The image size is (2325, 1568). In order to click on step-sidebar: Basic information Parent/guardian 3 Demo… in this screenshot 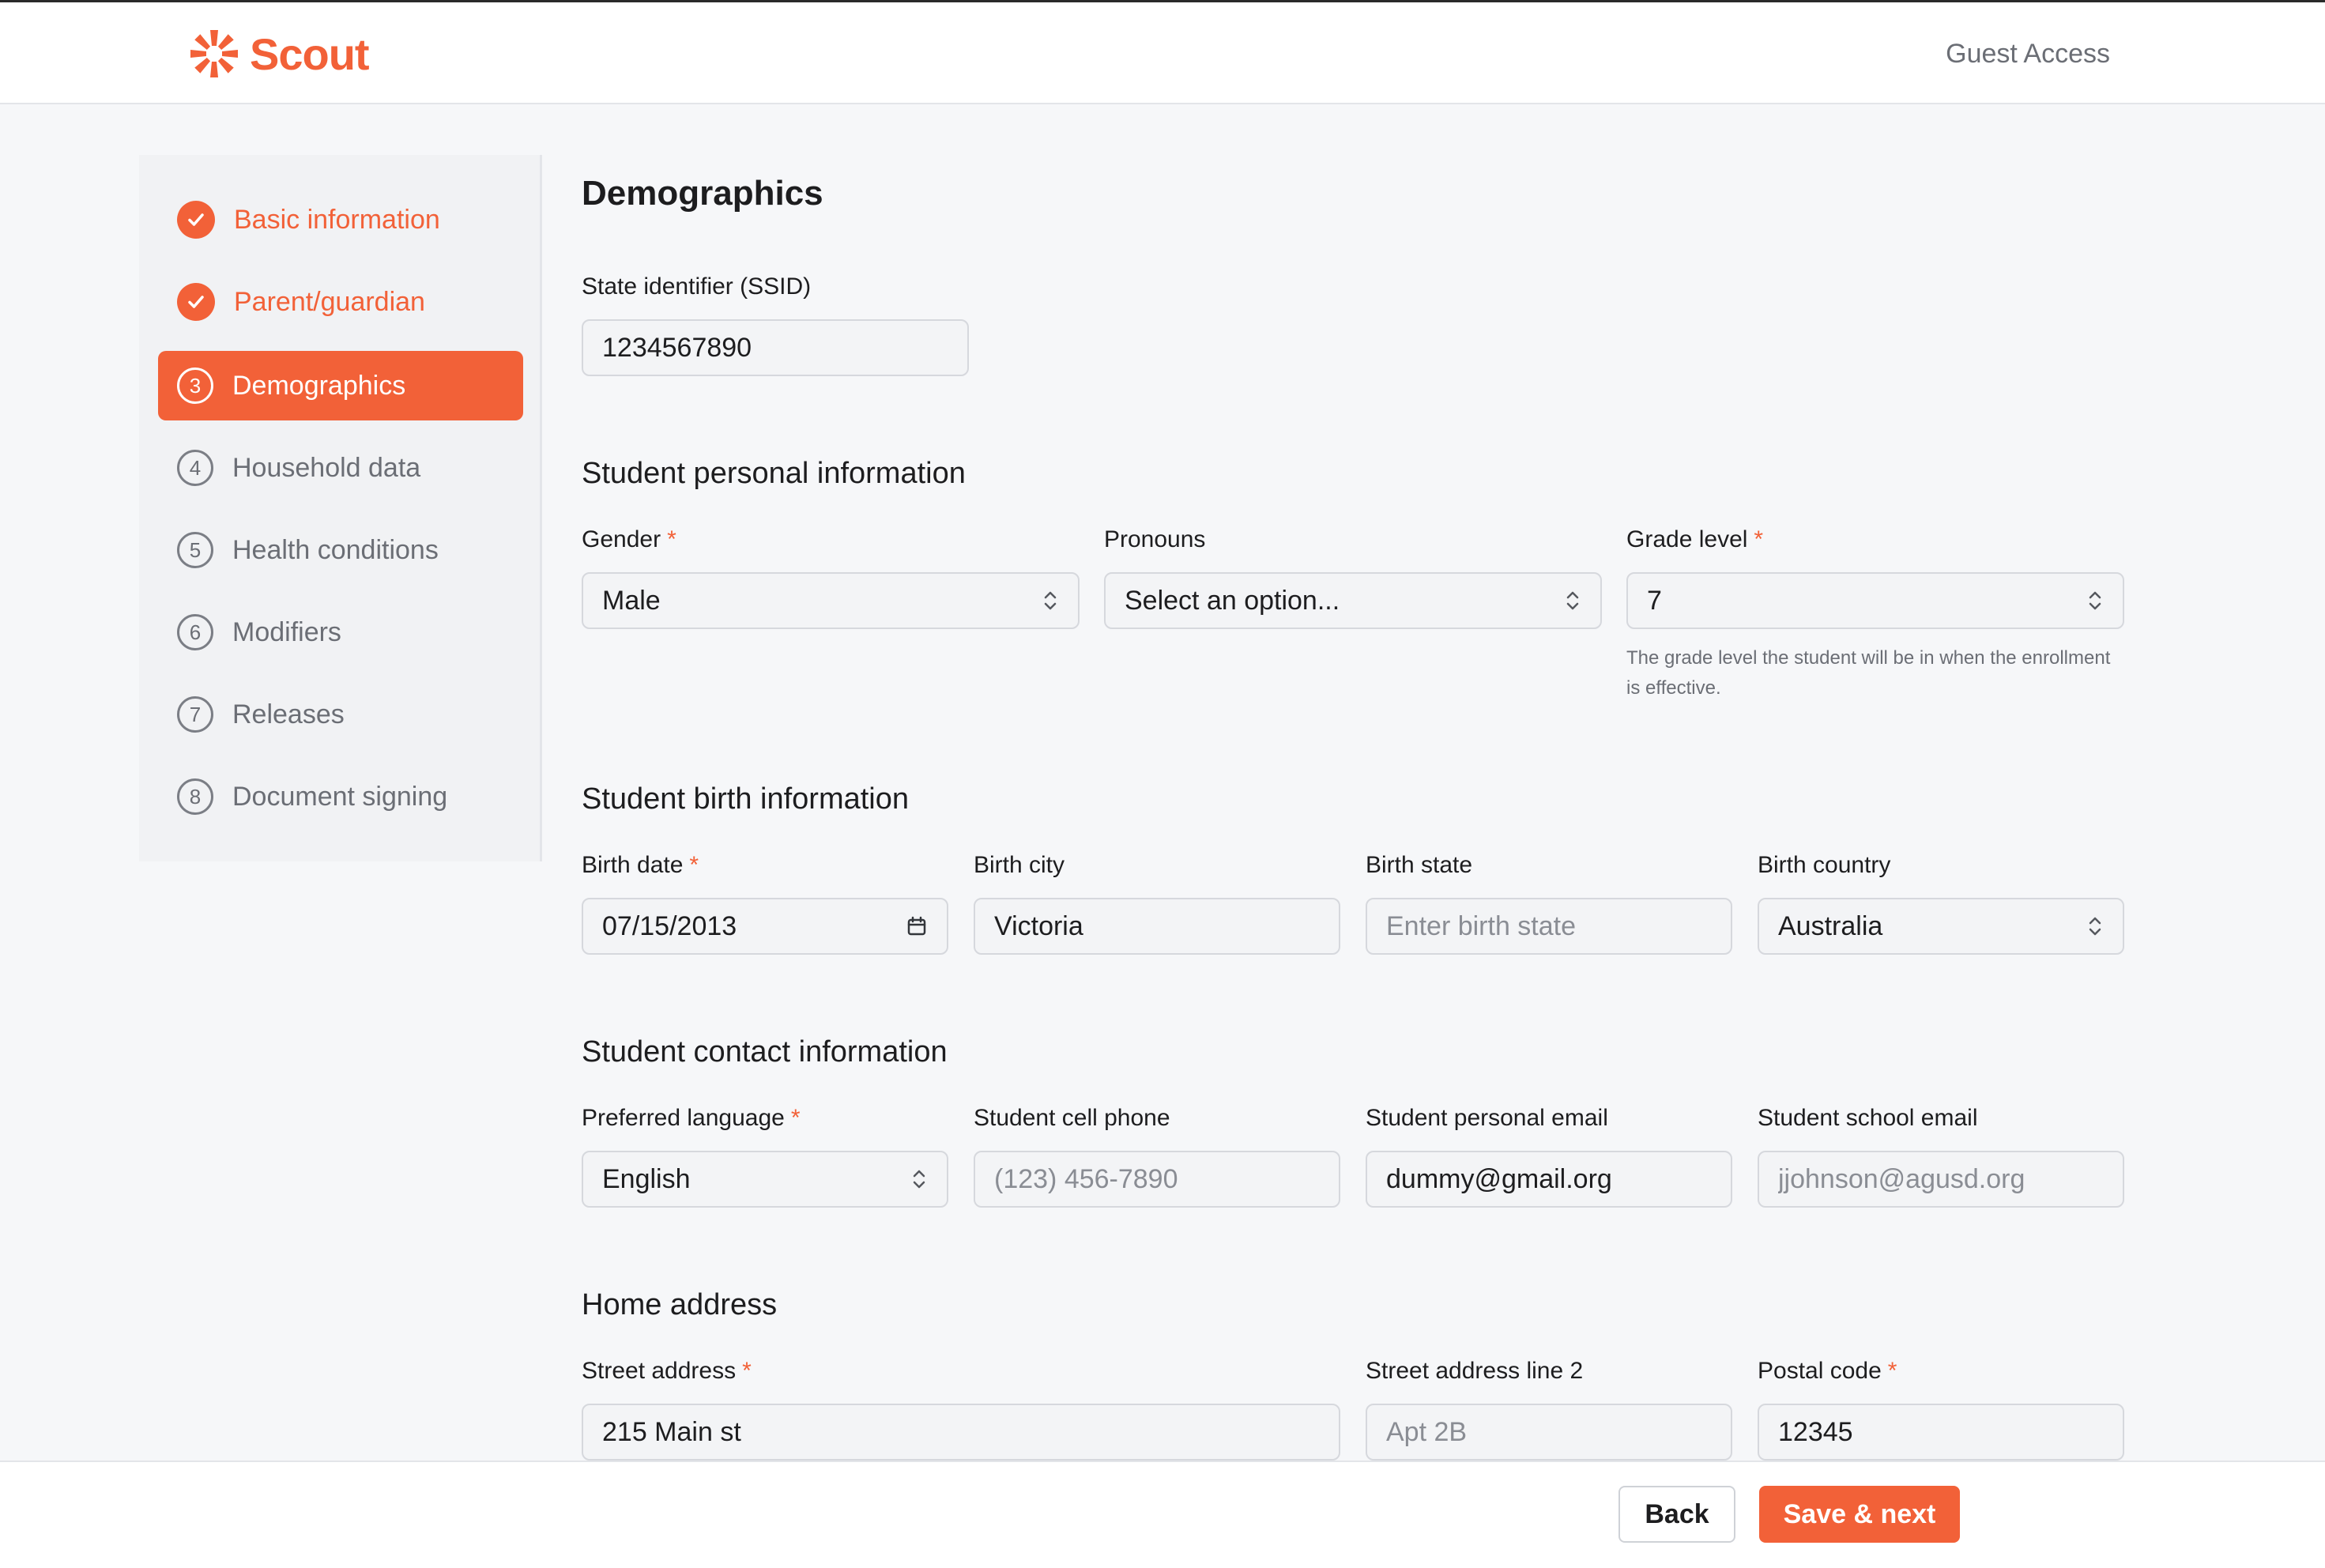, I will do `click(340, 508)`.